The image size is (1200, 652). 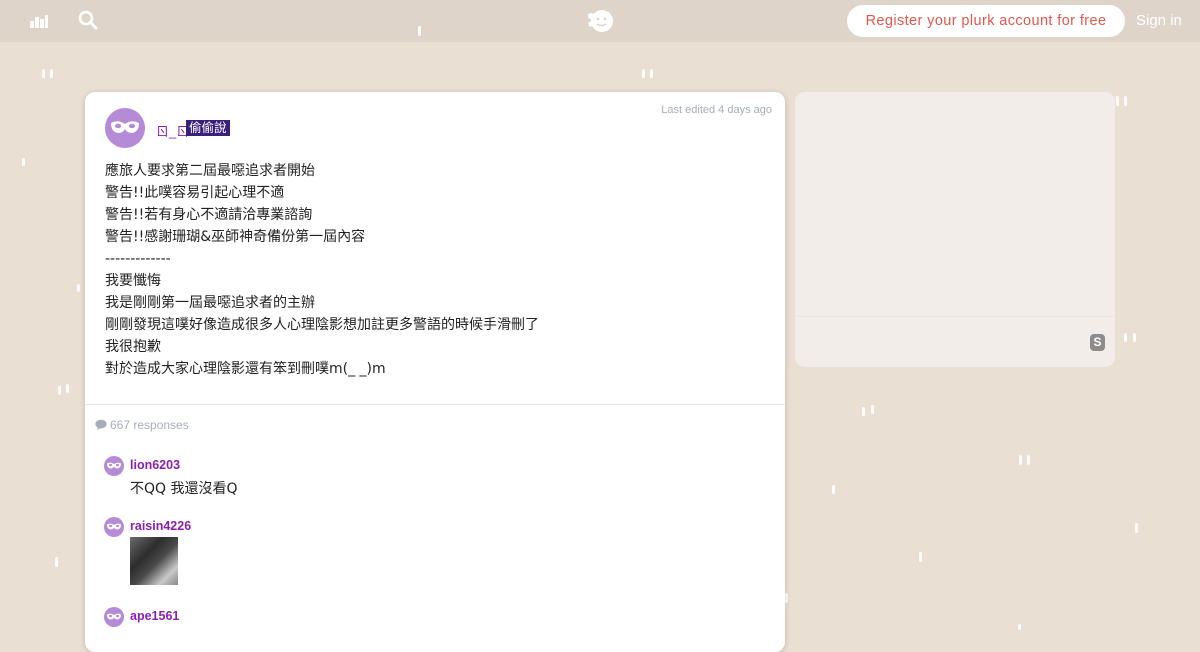 I want to click on response-username: raisin4226, so click(x=160, y=526).